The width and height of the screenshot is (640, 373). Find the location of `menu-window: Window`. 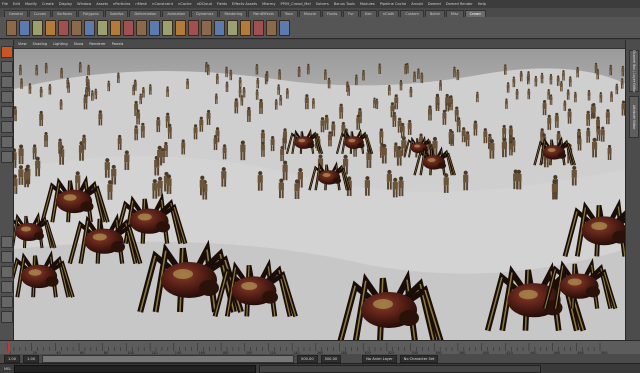

menu-window: Window is located at coordinates (84, 4).